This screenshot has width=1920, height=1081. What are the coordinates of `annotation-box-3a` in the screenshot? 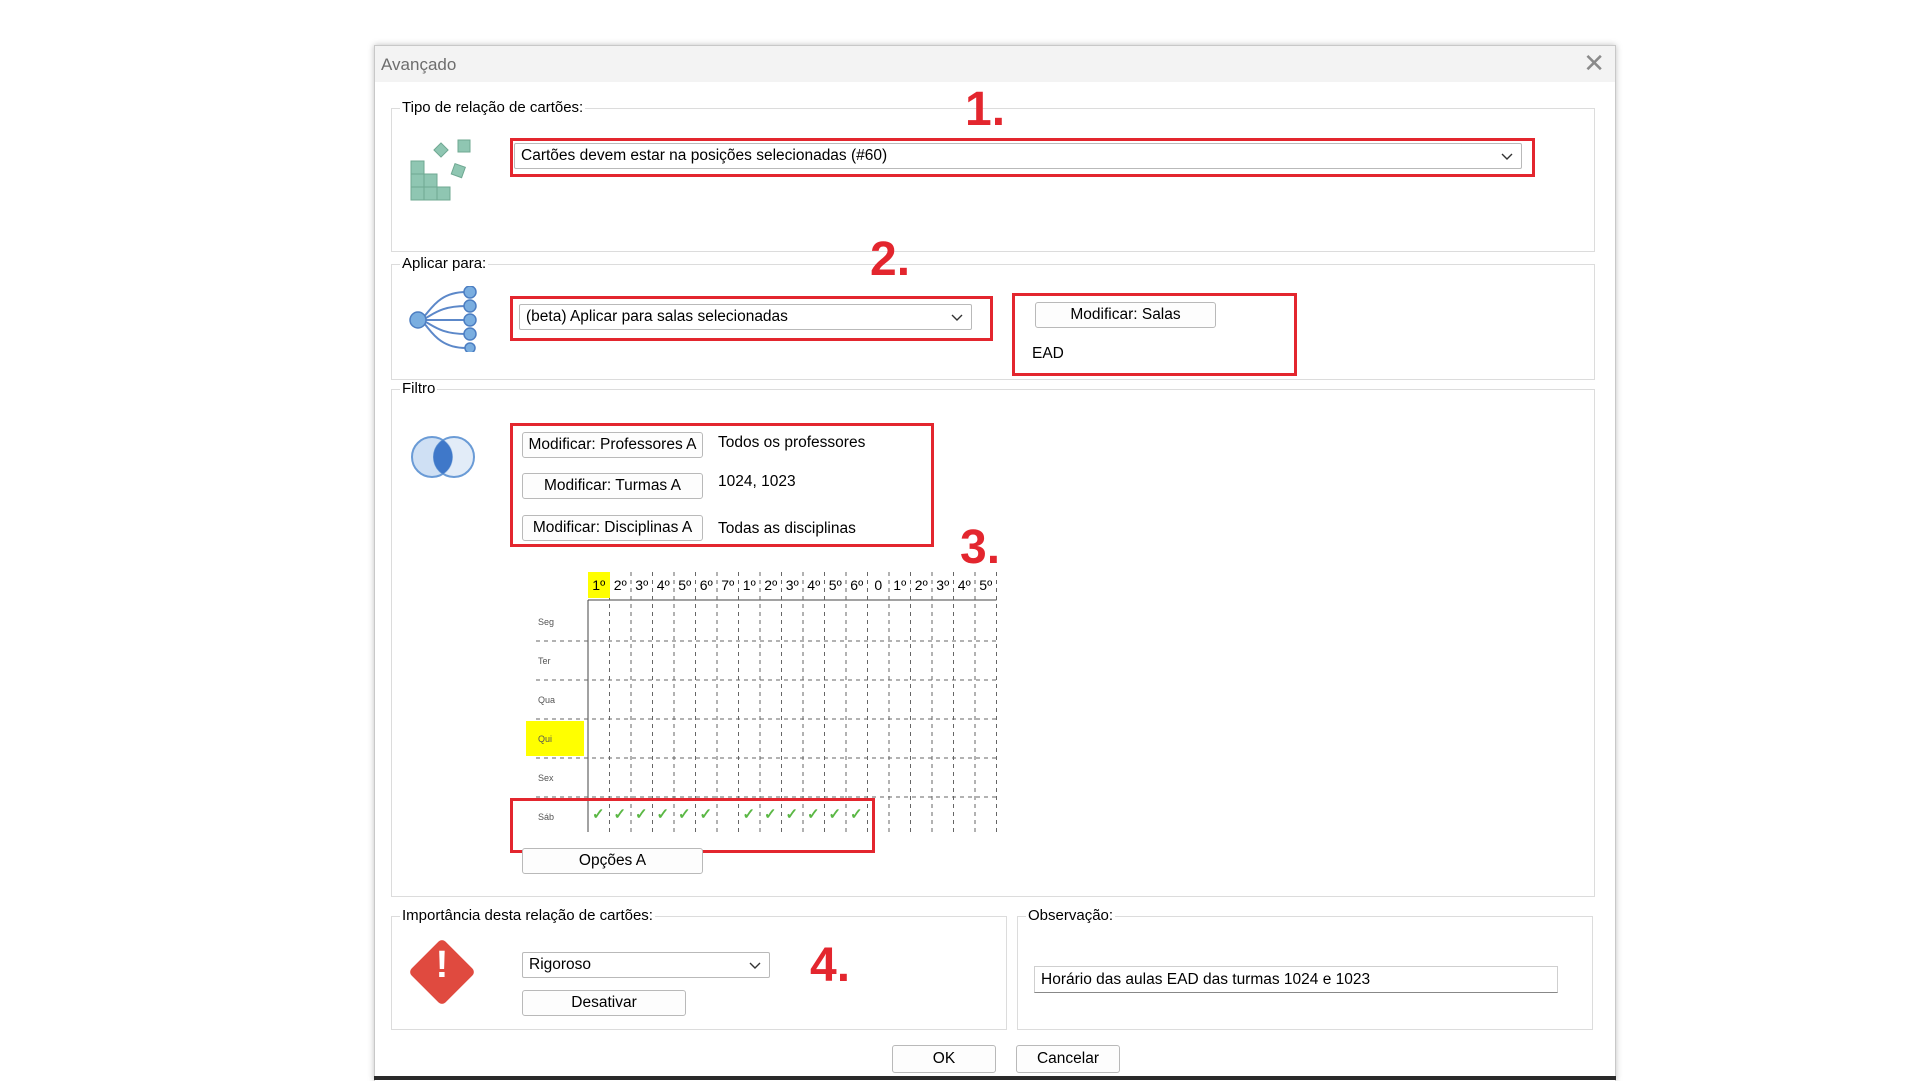 It's located at (722, 485).